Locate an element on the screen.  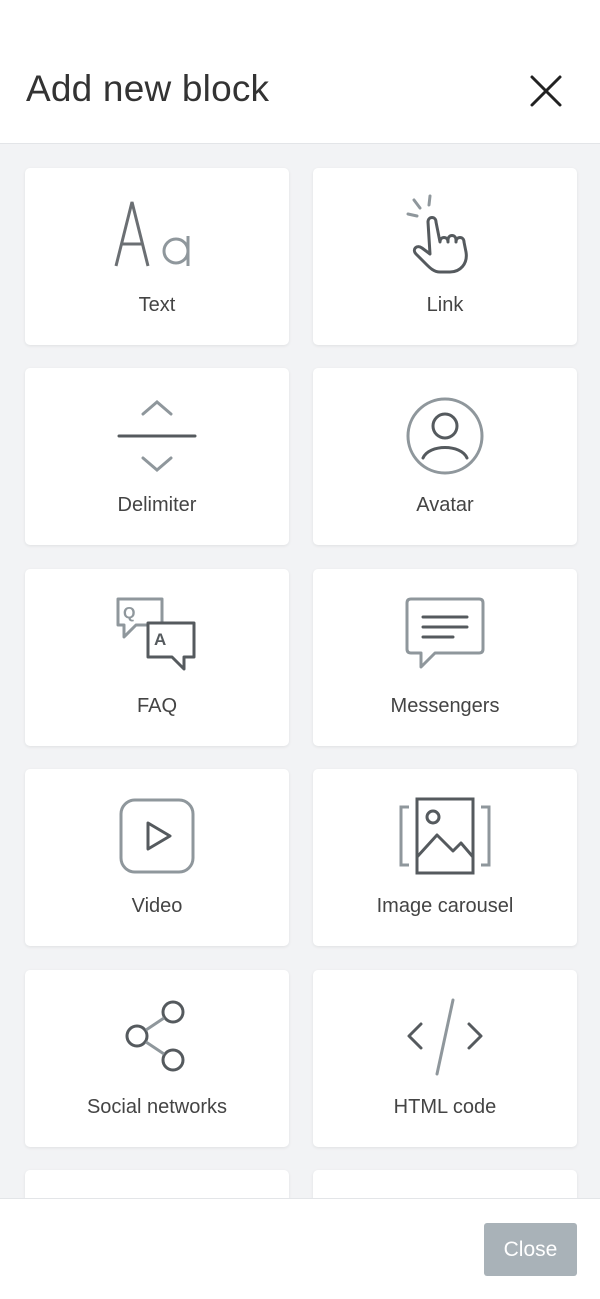
block-card-social-networks: Social networks is located at coordinates (157, 1058).